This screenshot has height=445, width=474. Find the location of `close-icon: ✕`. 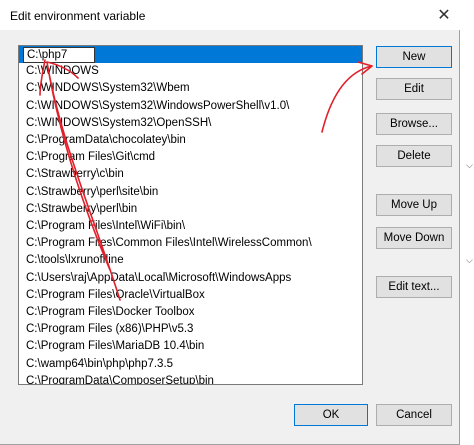

close-icon: ✕ is located at coordinates (444, 15).